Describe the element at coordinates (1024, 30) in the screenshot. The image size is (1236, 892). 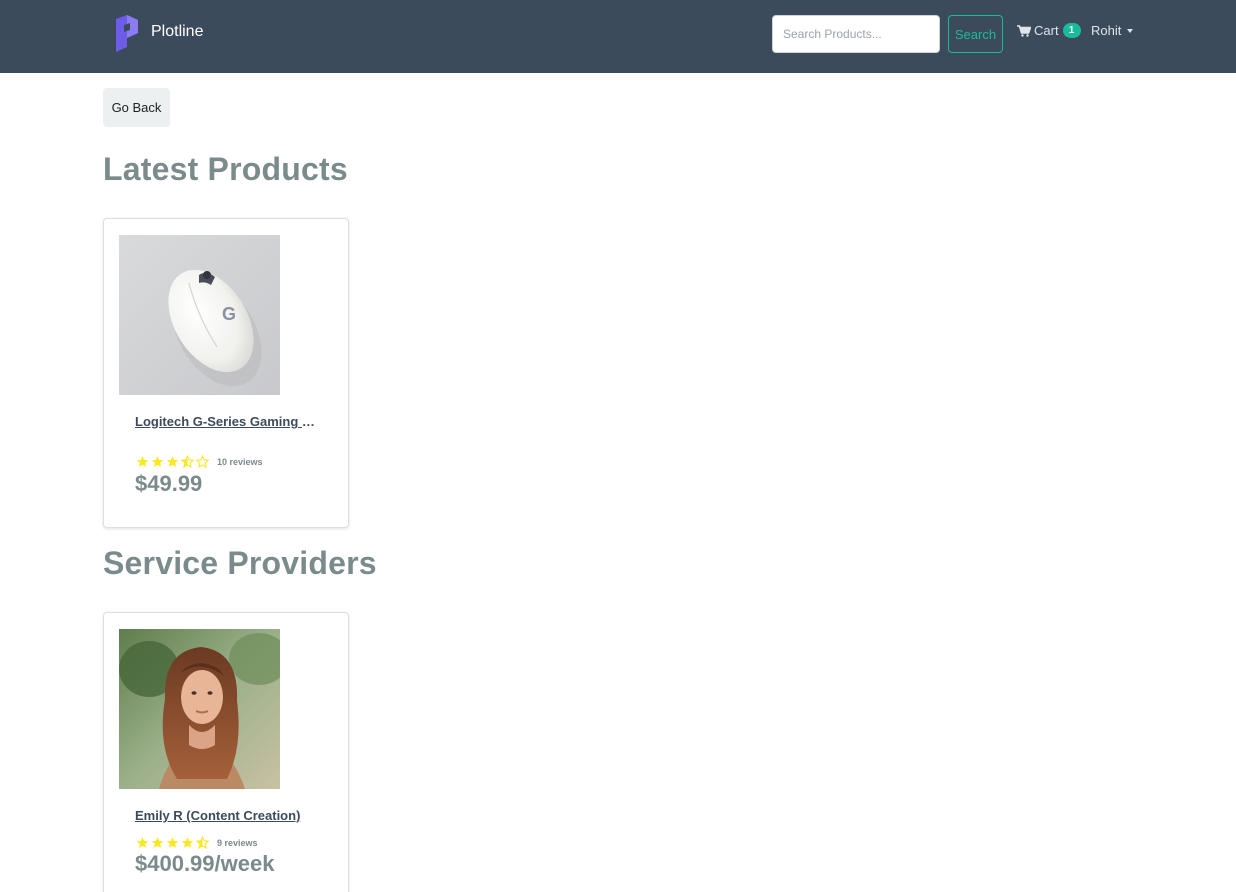
I see `shopping-cart-icon` at that location.